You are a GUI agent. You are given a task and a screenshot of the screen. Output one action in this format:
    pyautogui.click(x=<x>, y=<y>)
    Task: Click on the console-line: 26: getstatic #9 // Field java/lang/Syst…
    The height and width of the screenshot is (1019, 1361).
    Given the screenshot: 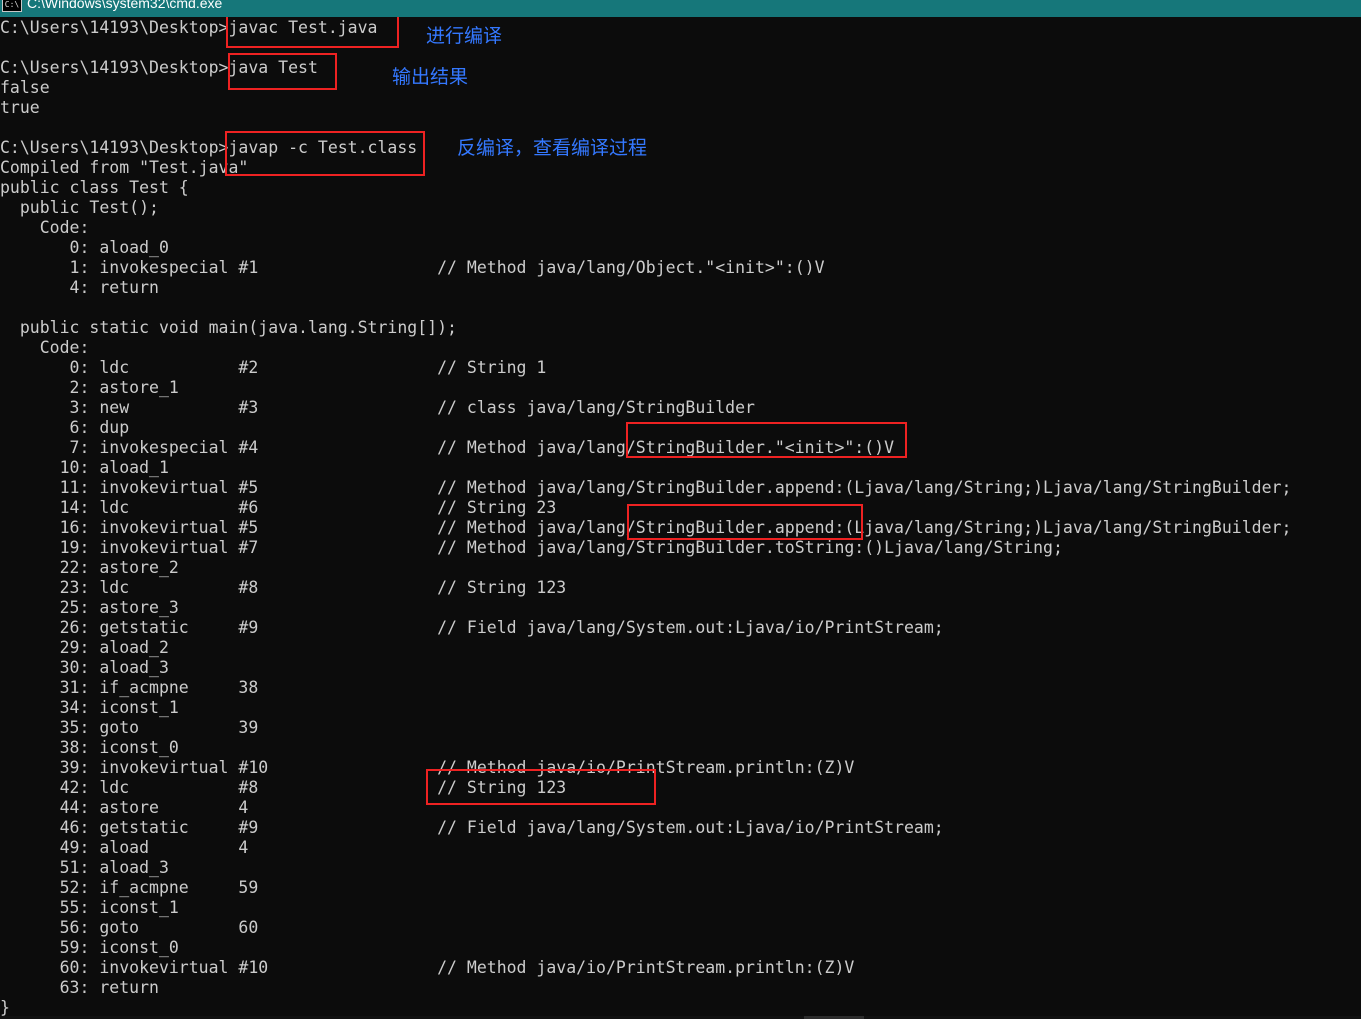 What is the action you would take?
    pyautogui.click(x=472, y=627)
    